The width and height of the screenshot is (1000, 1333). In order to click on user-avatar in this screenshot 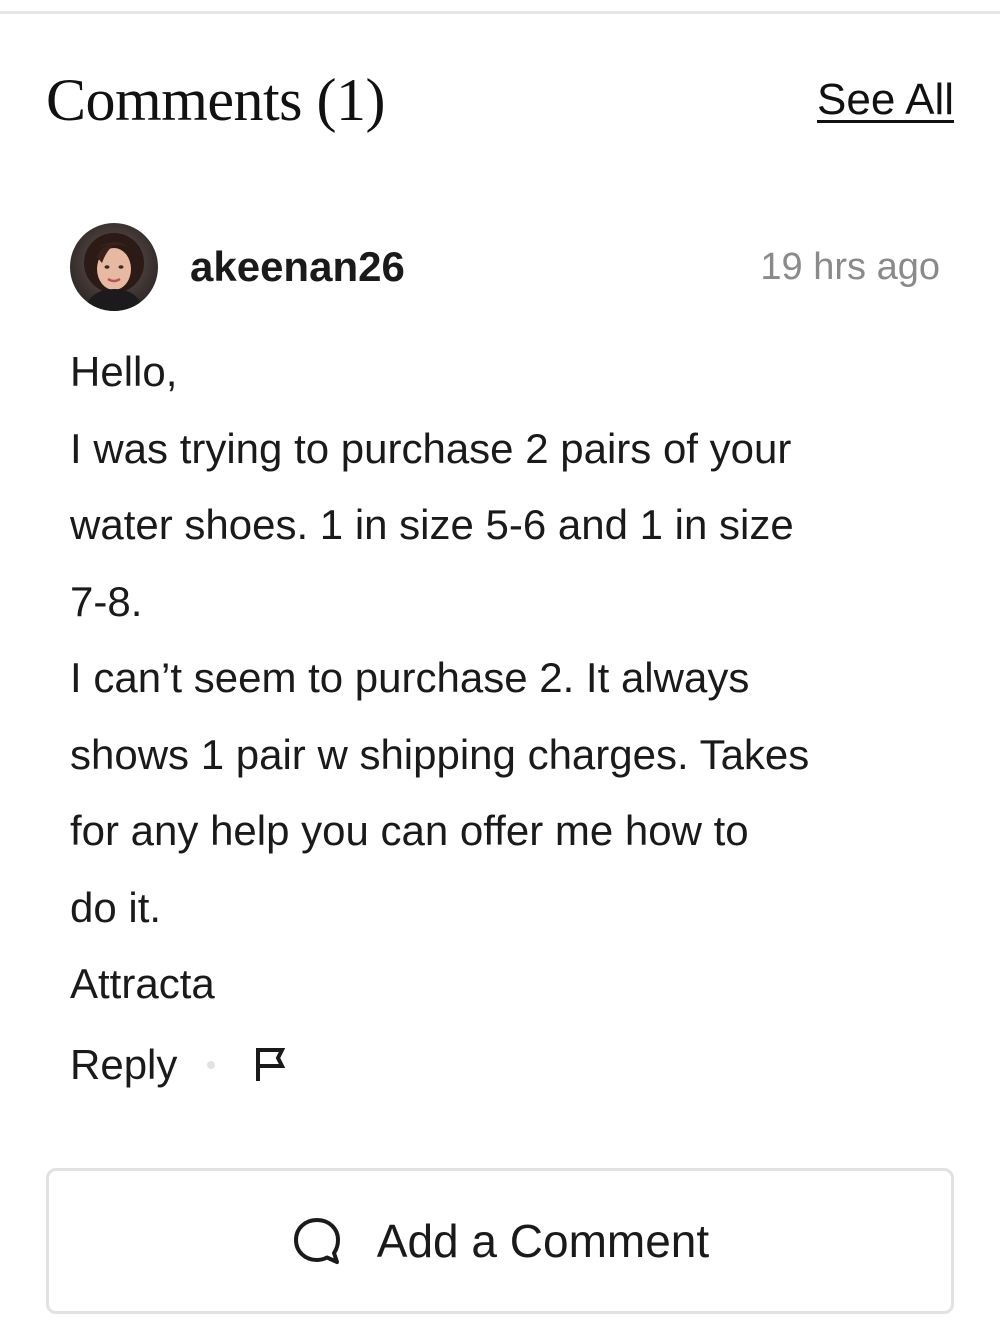, I will do `click(114, 267)`.